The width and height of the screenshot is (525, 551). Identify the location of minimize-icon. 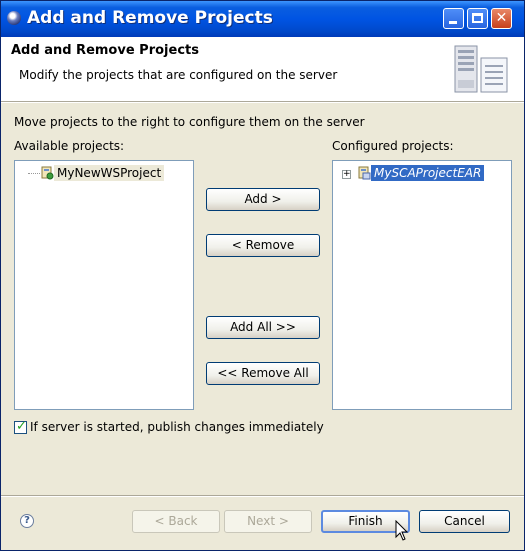
(453, 22).